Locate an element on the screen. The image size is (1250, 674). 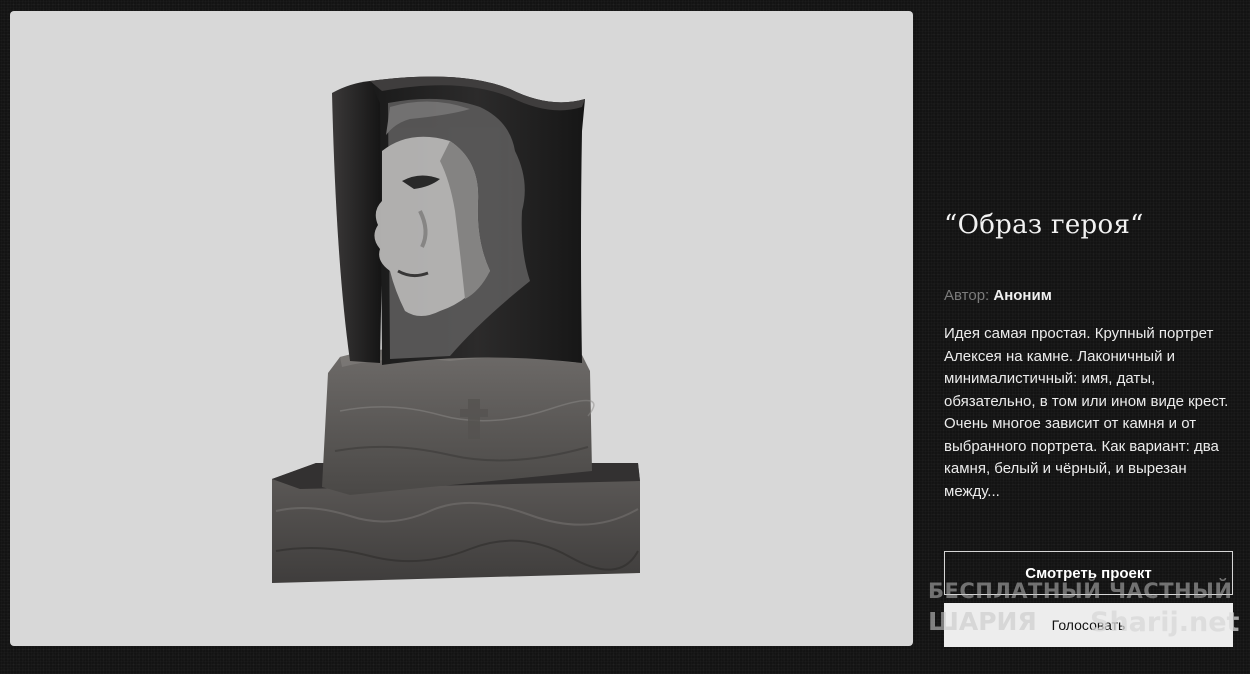
author-line: Автор: Аноним is located at coordinates (998, 295).